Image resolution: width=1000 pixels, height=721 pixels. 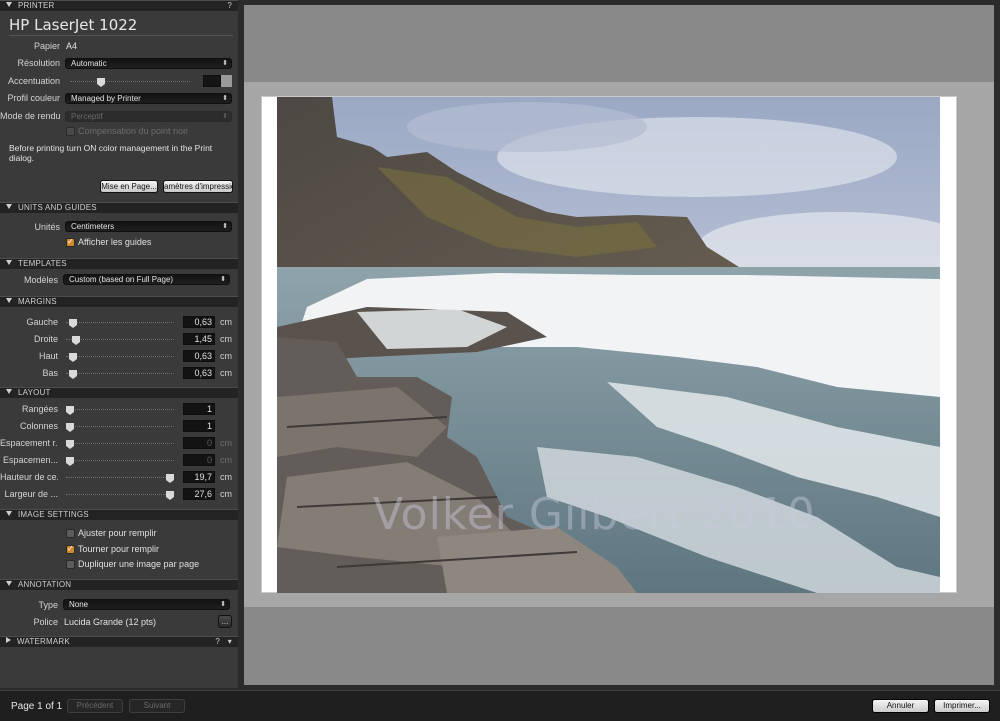 What do you see at coordinates (148, 63) in the screenshot?
I see `resolution-select: Automatic ⬍` at bounding box center [148, 63].